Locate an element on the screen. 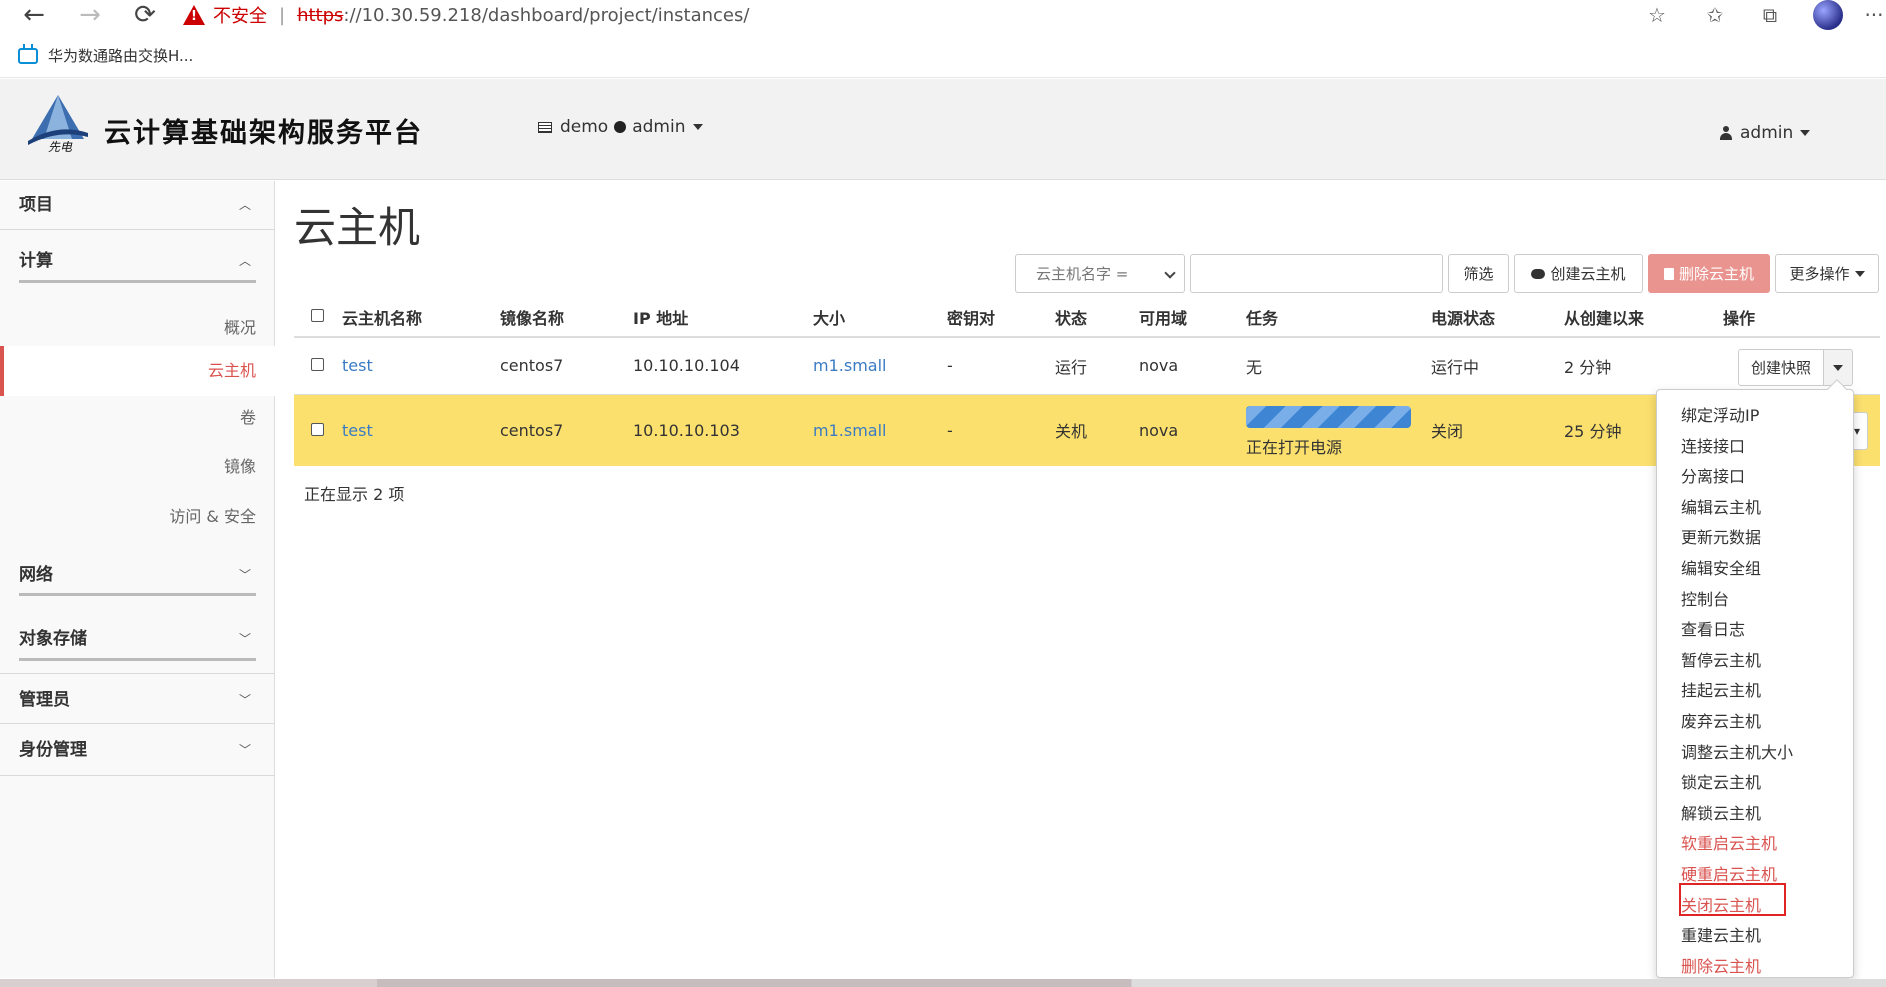  more-icon: ··· is located at coordinates (1874, 15).